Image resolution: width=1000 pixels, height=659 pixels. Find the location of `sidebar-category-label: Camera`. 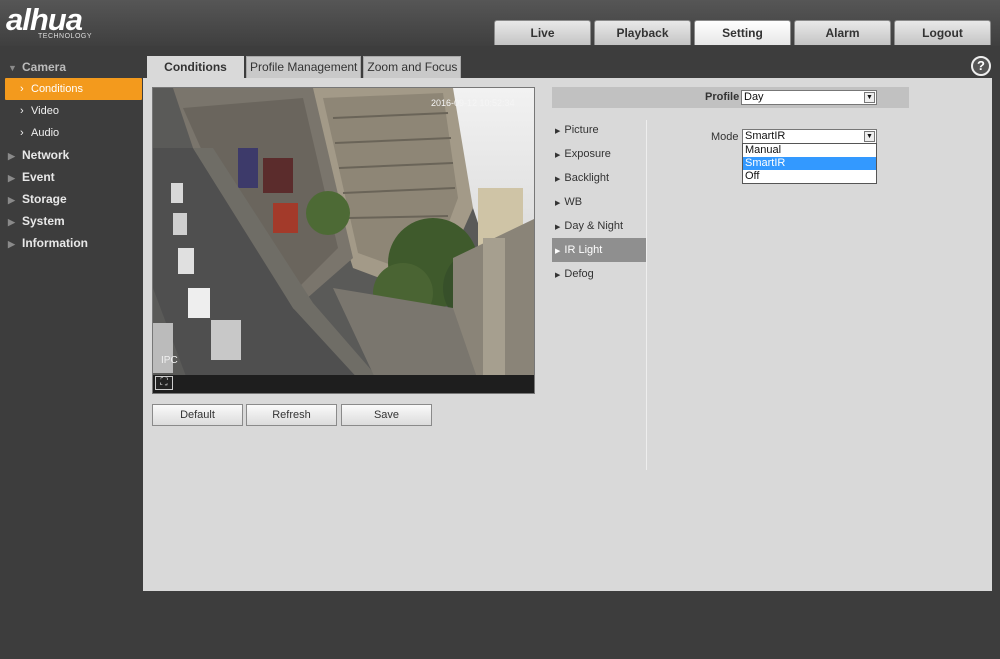

sidebar-category-label: Camera is located at coordinates (44, 67).